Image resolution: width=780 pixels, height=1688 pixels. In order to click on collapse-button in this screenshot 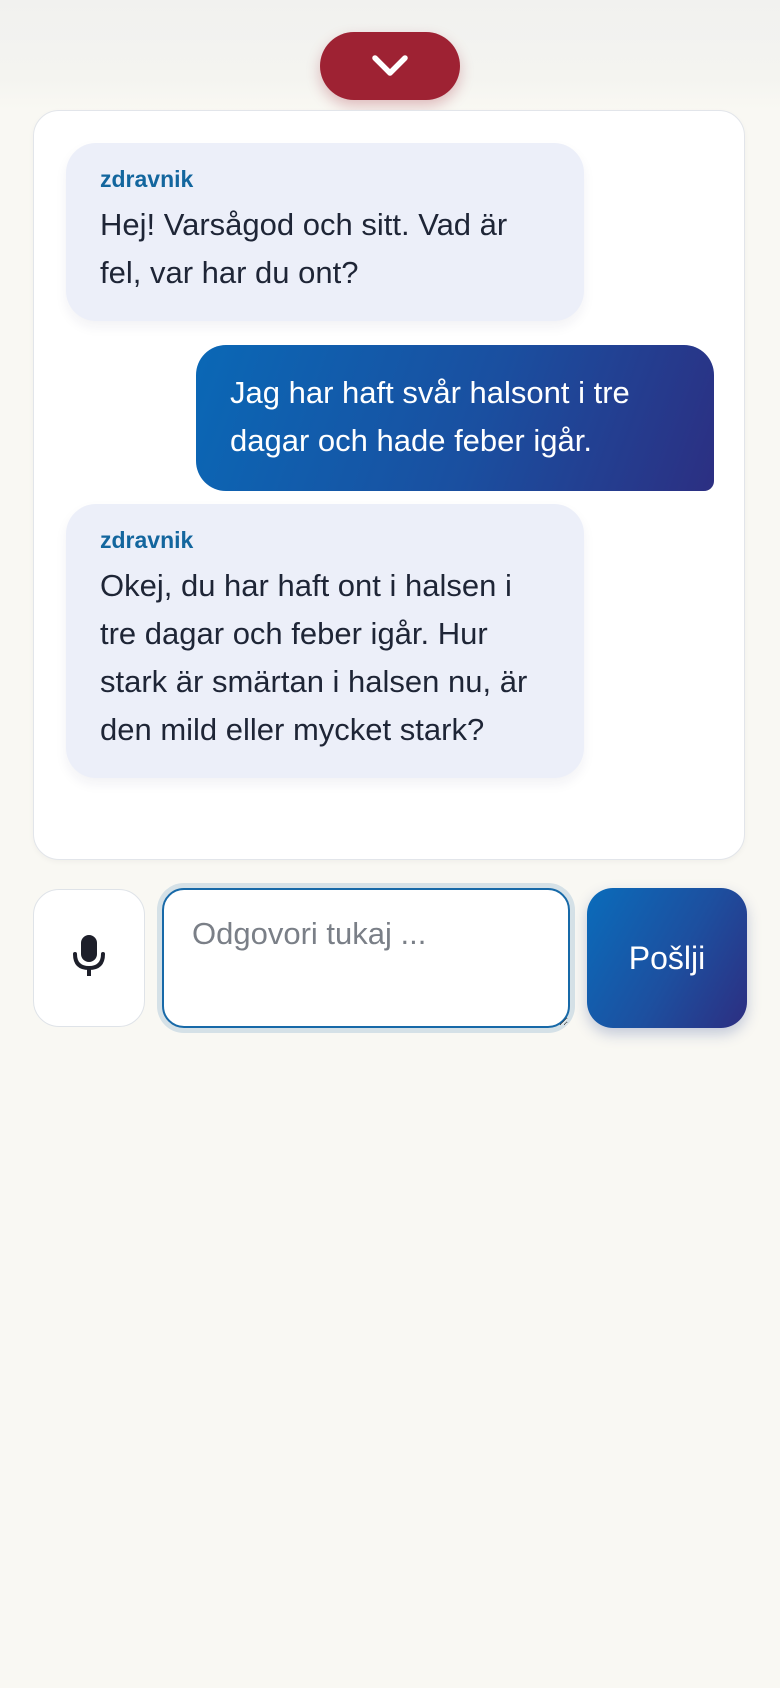, I will do `click(390, 66)`.